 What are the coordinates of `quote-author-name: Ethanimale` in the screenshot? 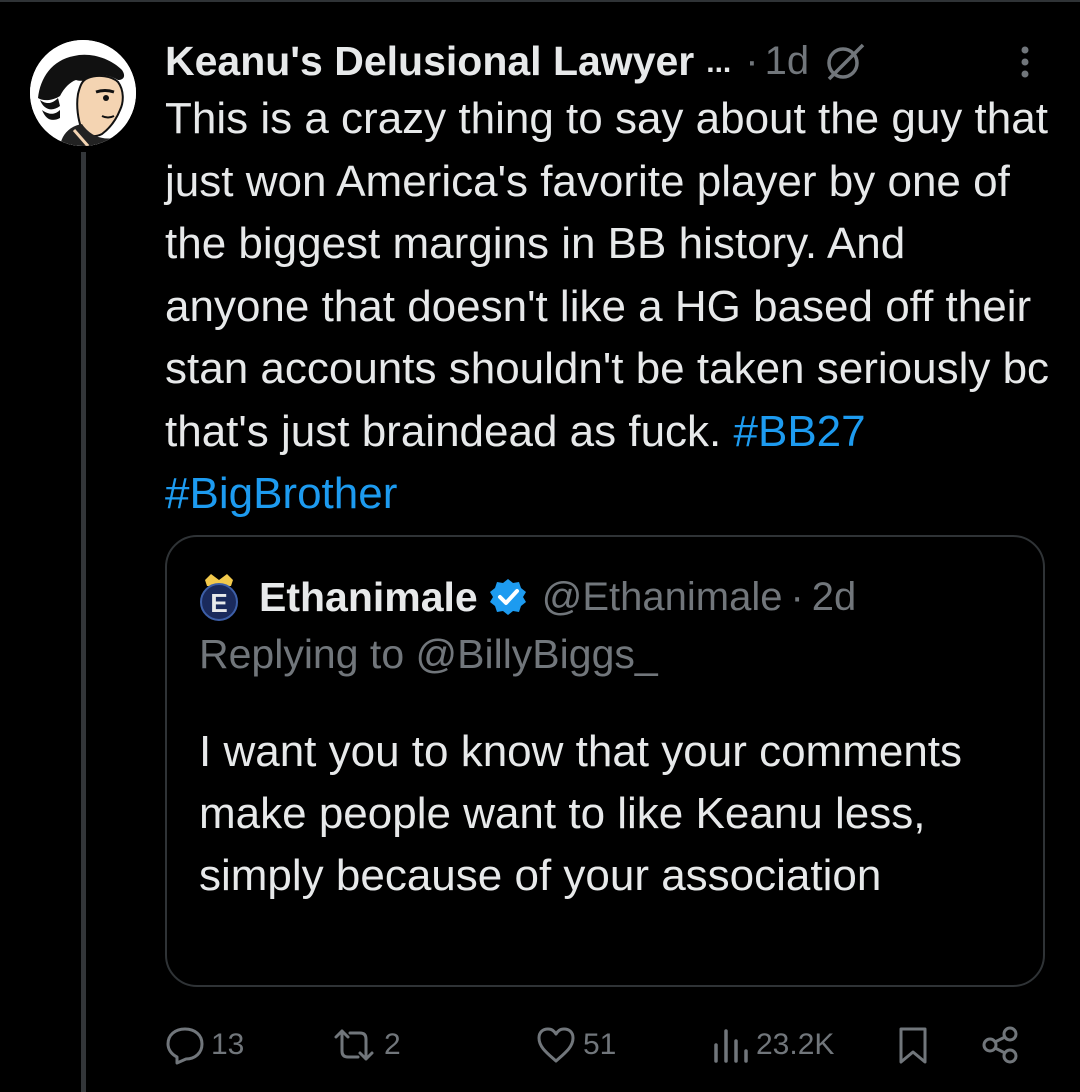 It's located at (368, 597).